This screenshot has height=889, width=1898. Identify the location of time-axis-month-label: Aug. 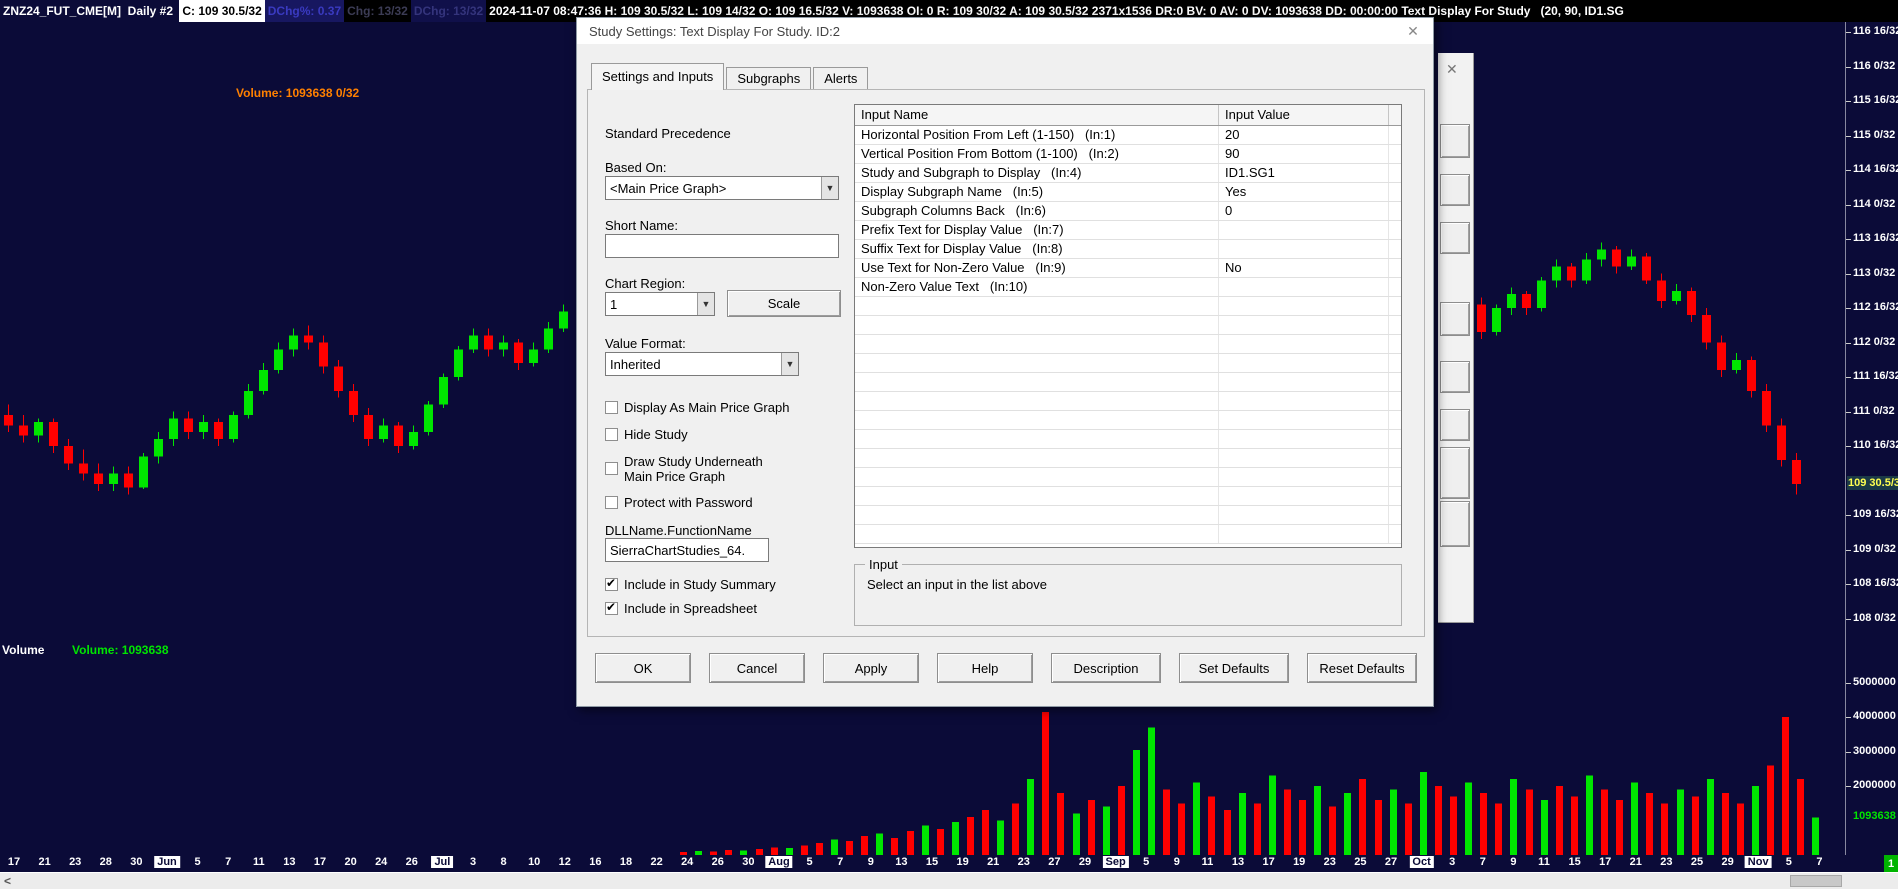
(779, 862).